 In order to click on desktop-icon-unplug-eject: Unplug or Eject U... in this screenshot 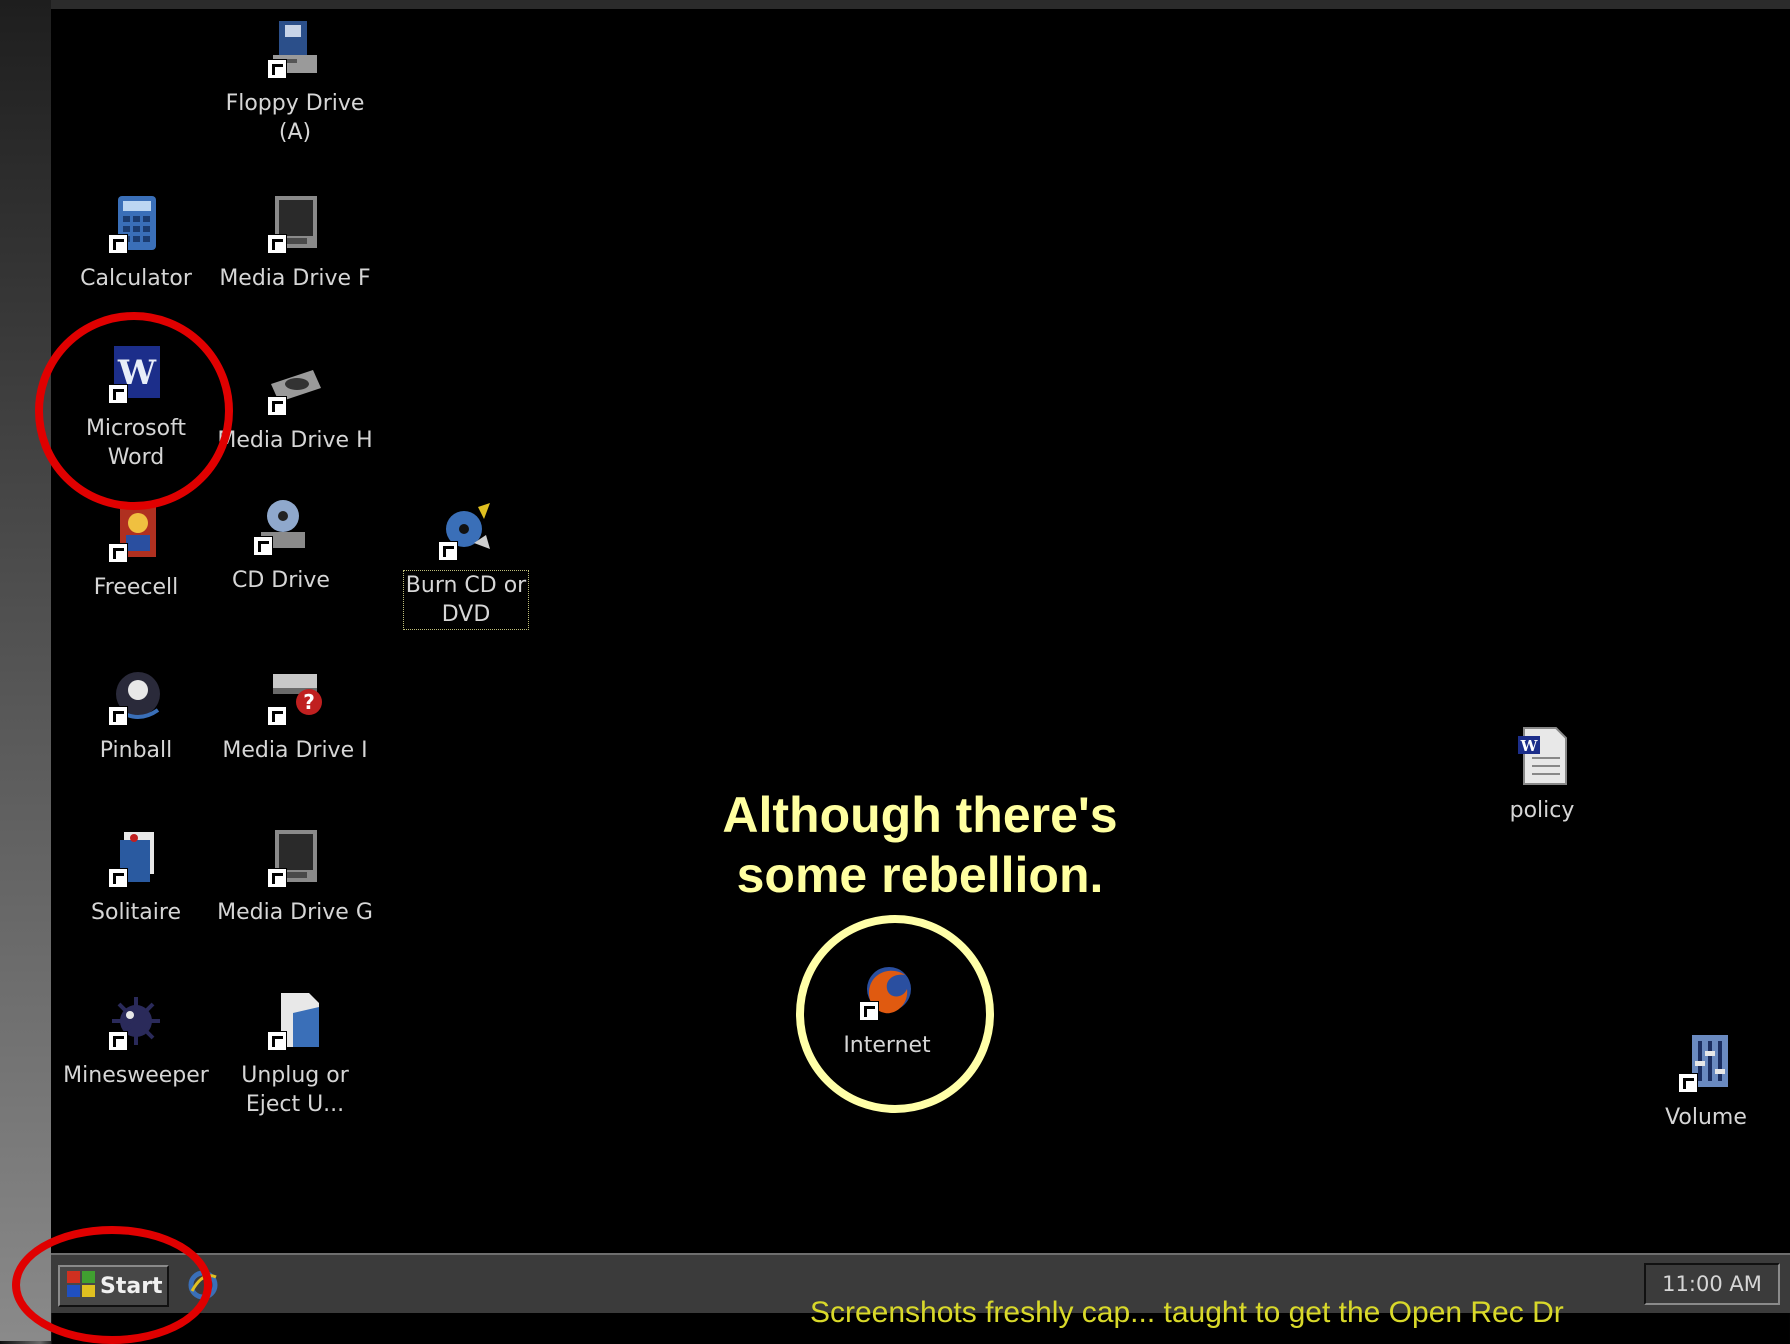, I will do `click(295, 1054)`.